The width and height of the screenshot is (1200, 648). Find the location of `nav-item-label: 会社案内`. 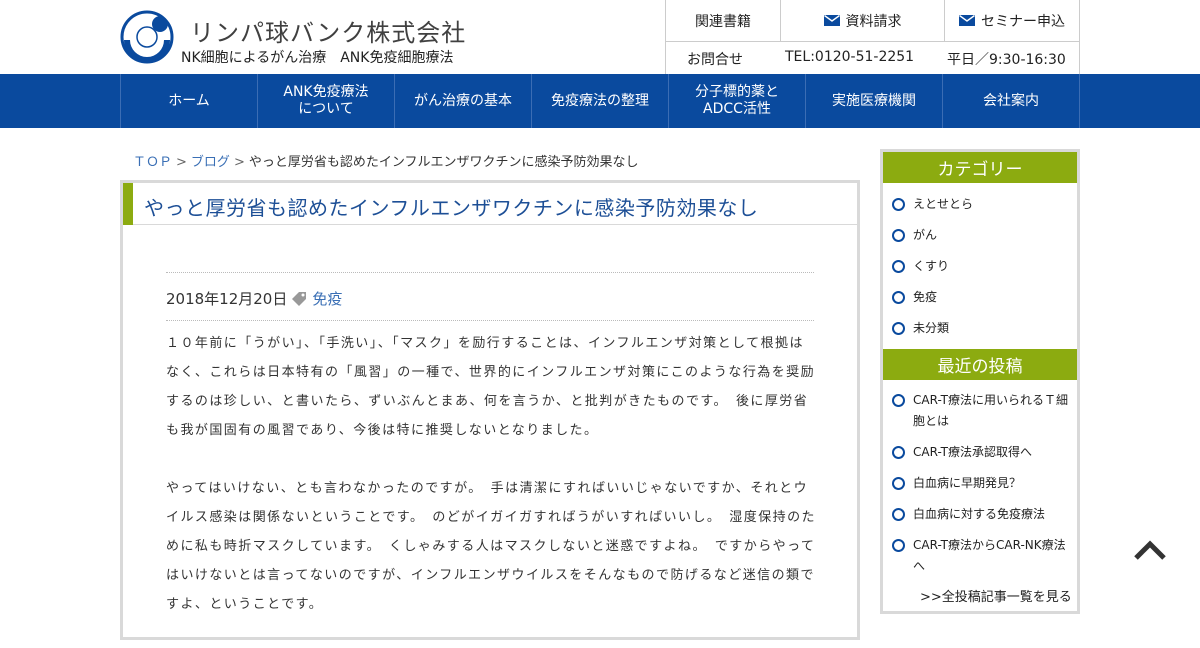

nav-item-label: 会社案内 is located at coordinates (1011, 100).